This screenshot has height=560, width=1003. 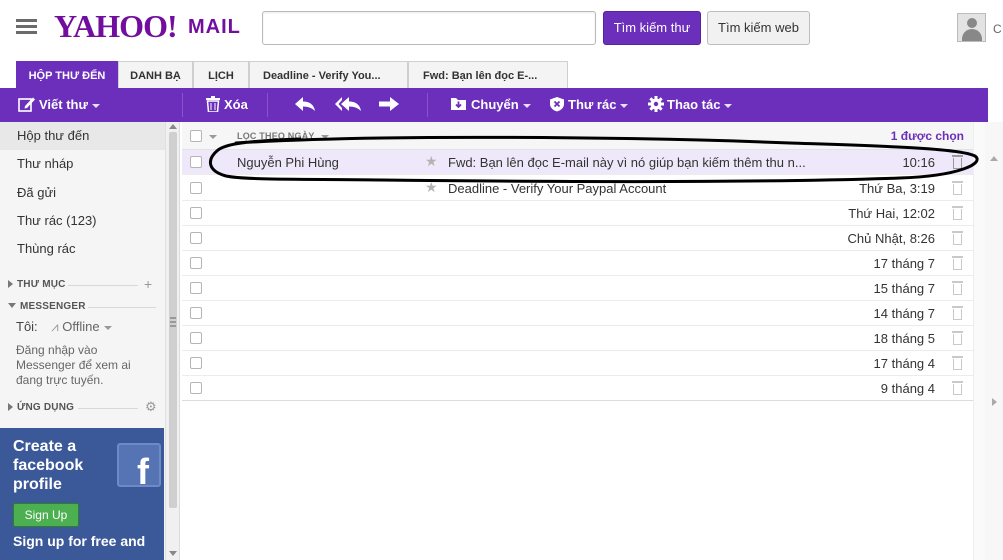 I want to click on sidebar-item-spam: Thư rác (123), so click(x=82, y=221).